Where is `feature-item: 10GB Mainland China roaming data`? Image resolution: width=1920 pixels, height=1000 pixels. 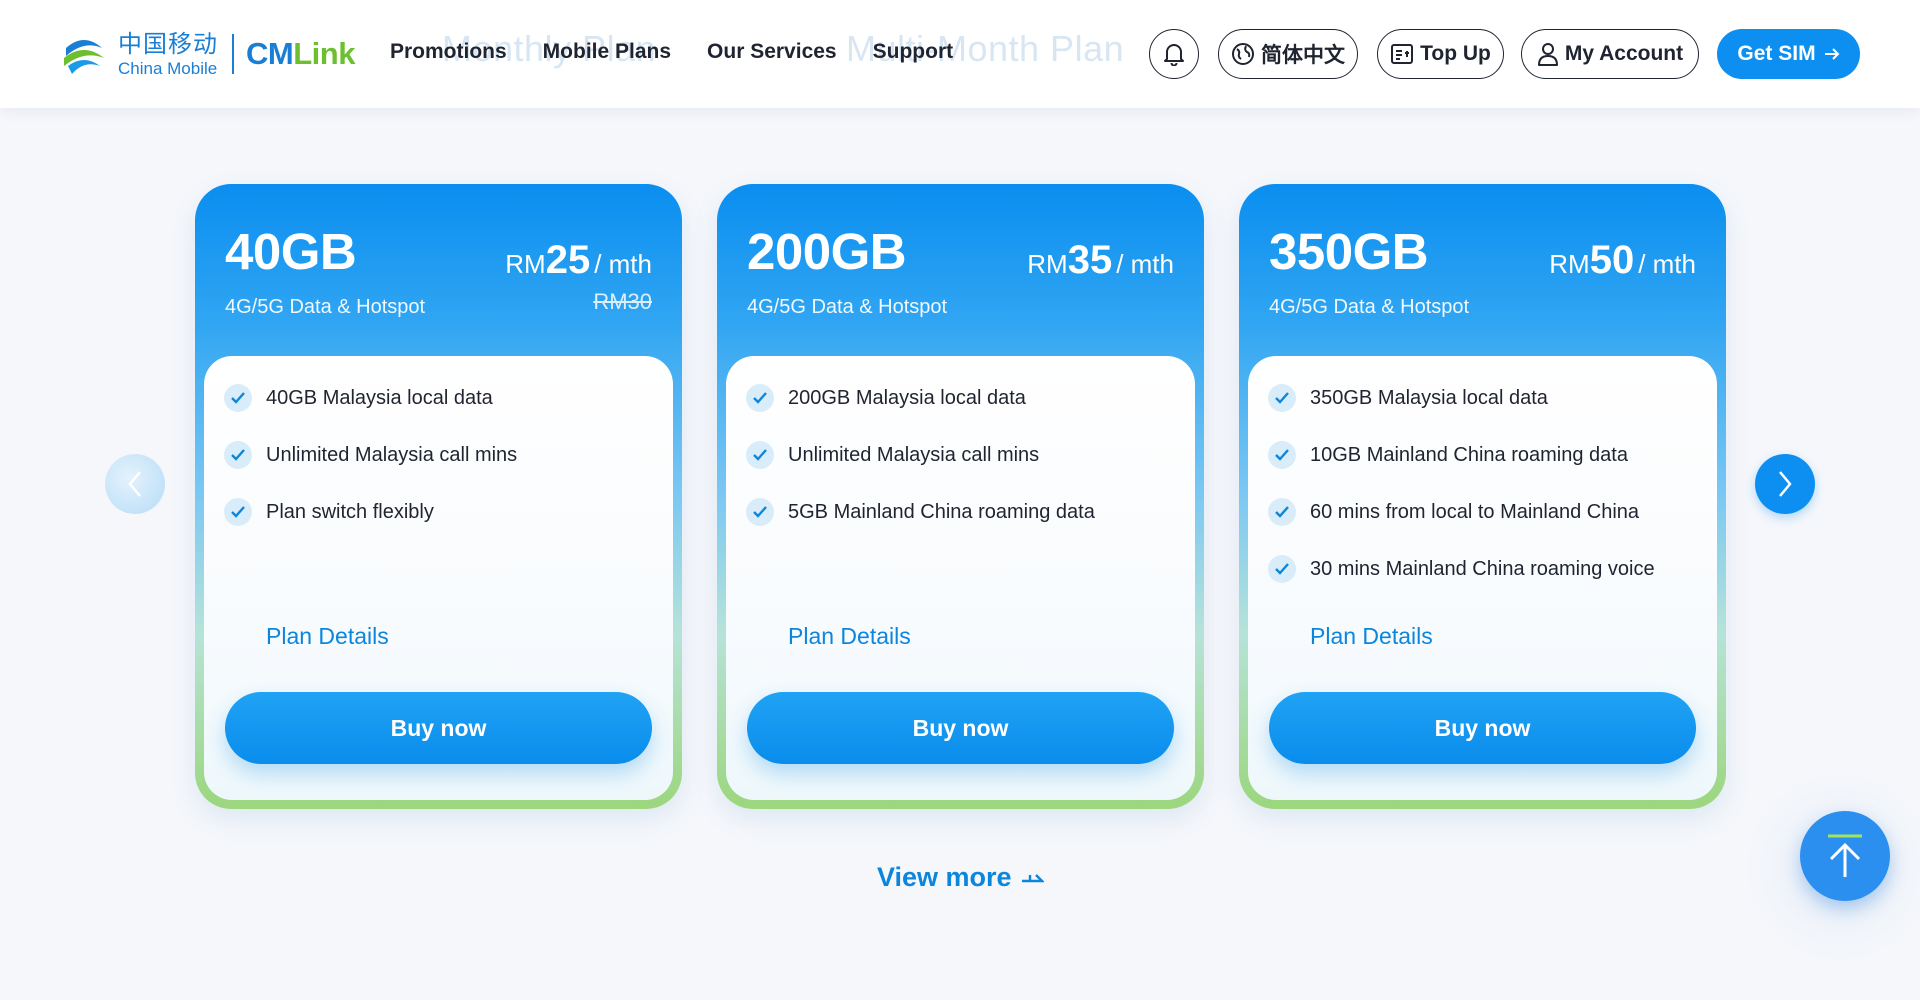 feature-item: 10GB Mainland China roaming data is located at coordinates (1487, 455).